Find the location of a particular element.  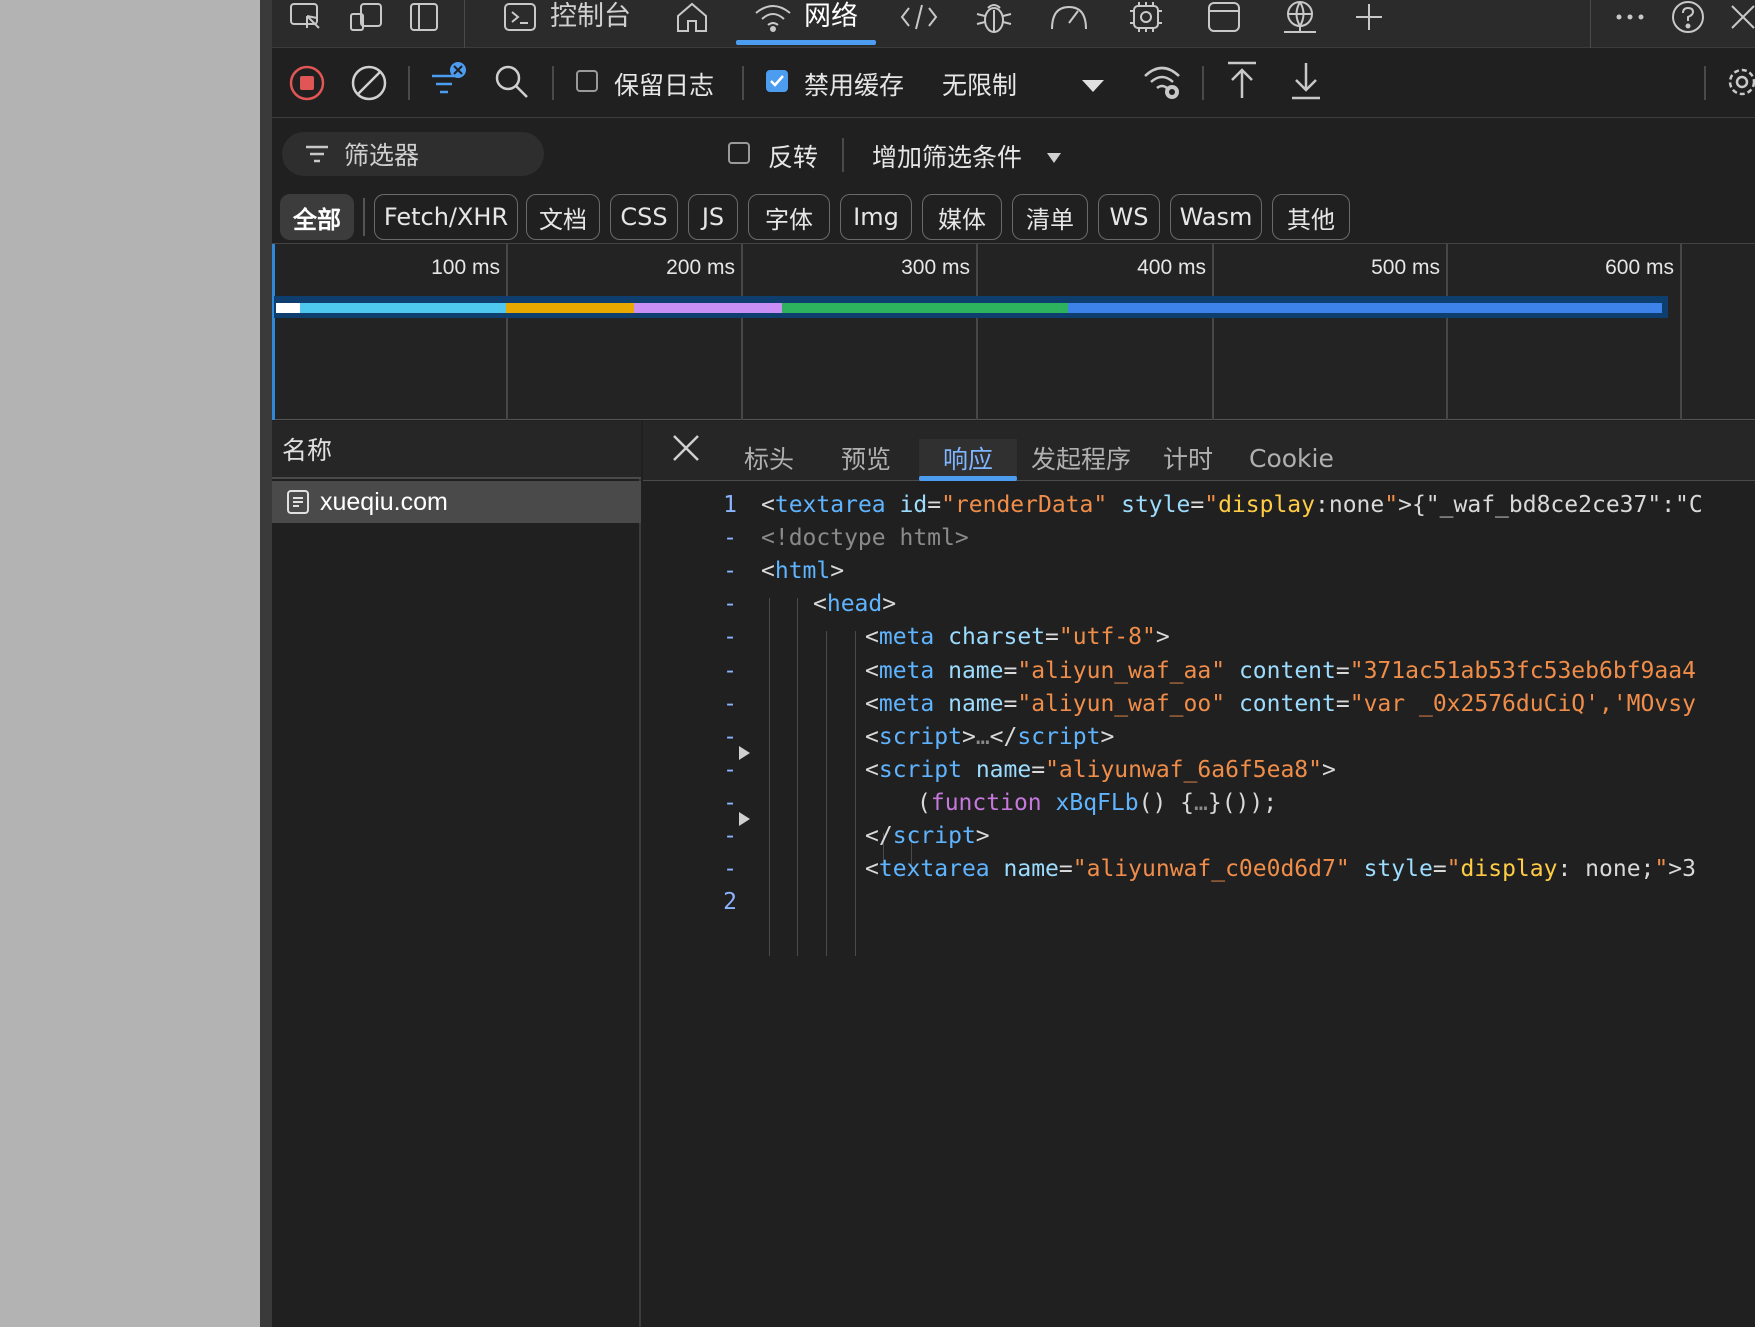

throttling-dropdown-icon is located at coordinates (1093, 86).